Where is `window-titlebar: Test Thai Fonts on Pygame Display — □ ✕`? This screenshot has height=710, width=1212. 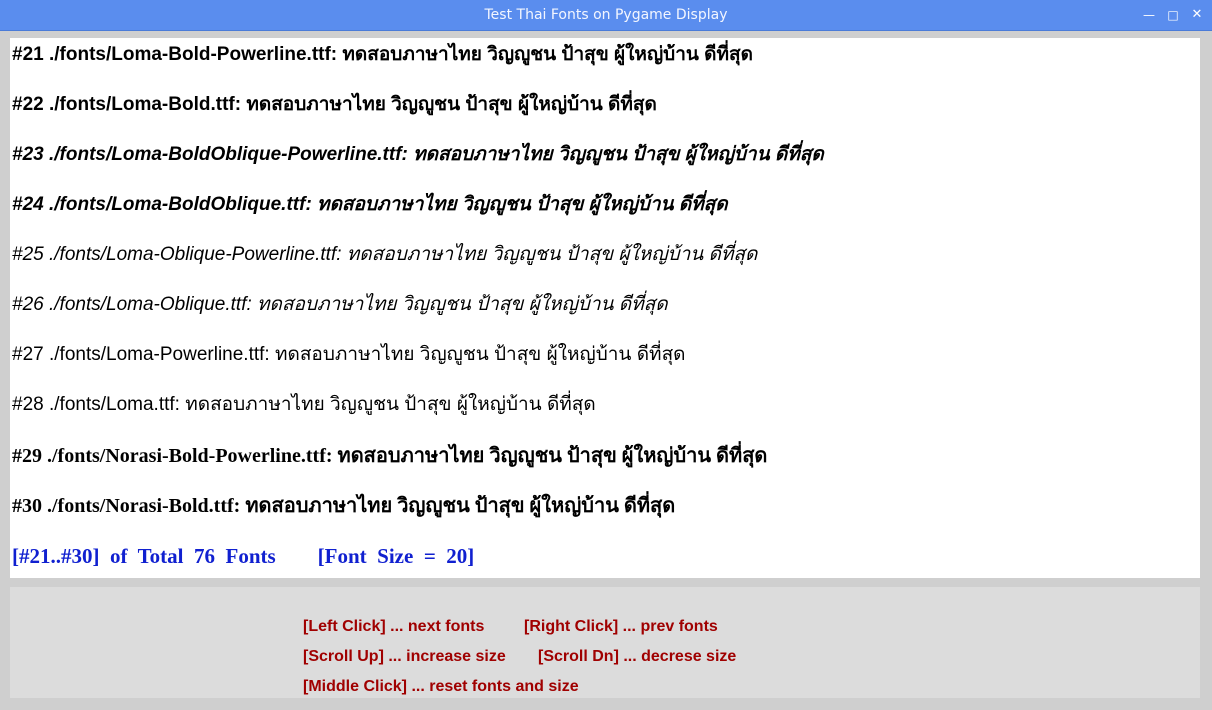
window-titlebar: Test Thai Fonts on Pygame Display — □ ✕ is located at coordinates (606, 15).